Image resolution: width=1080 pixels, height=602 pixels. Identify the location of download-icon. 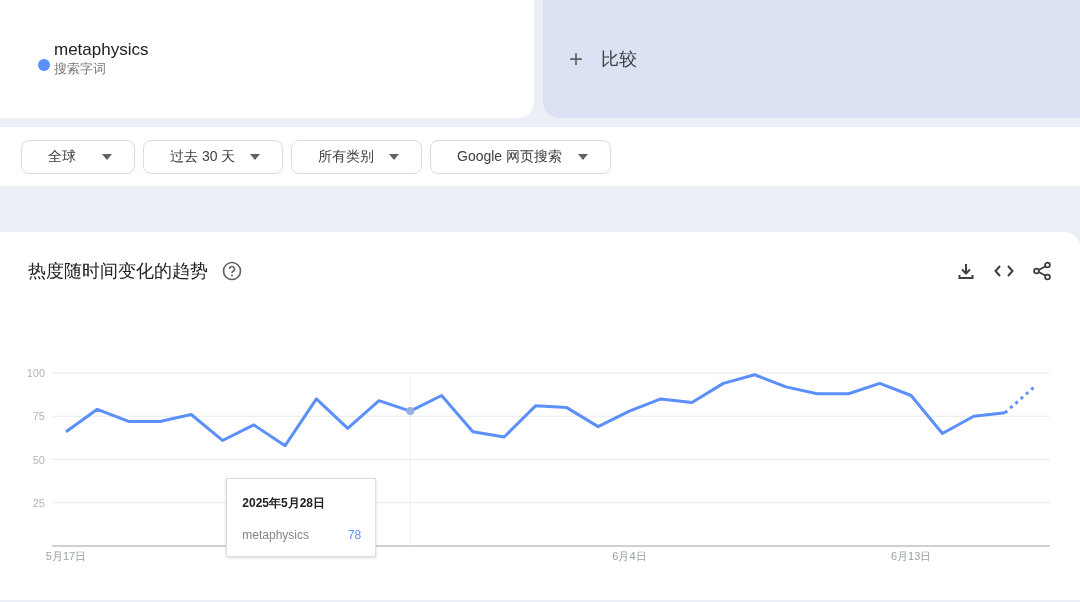
(966, 271).